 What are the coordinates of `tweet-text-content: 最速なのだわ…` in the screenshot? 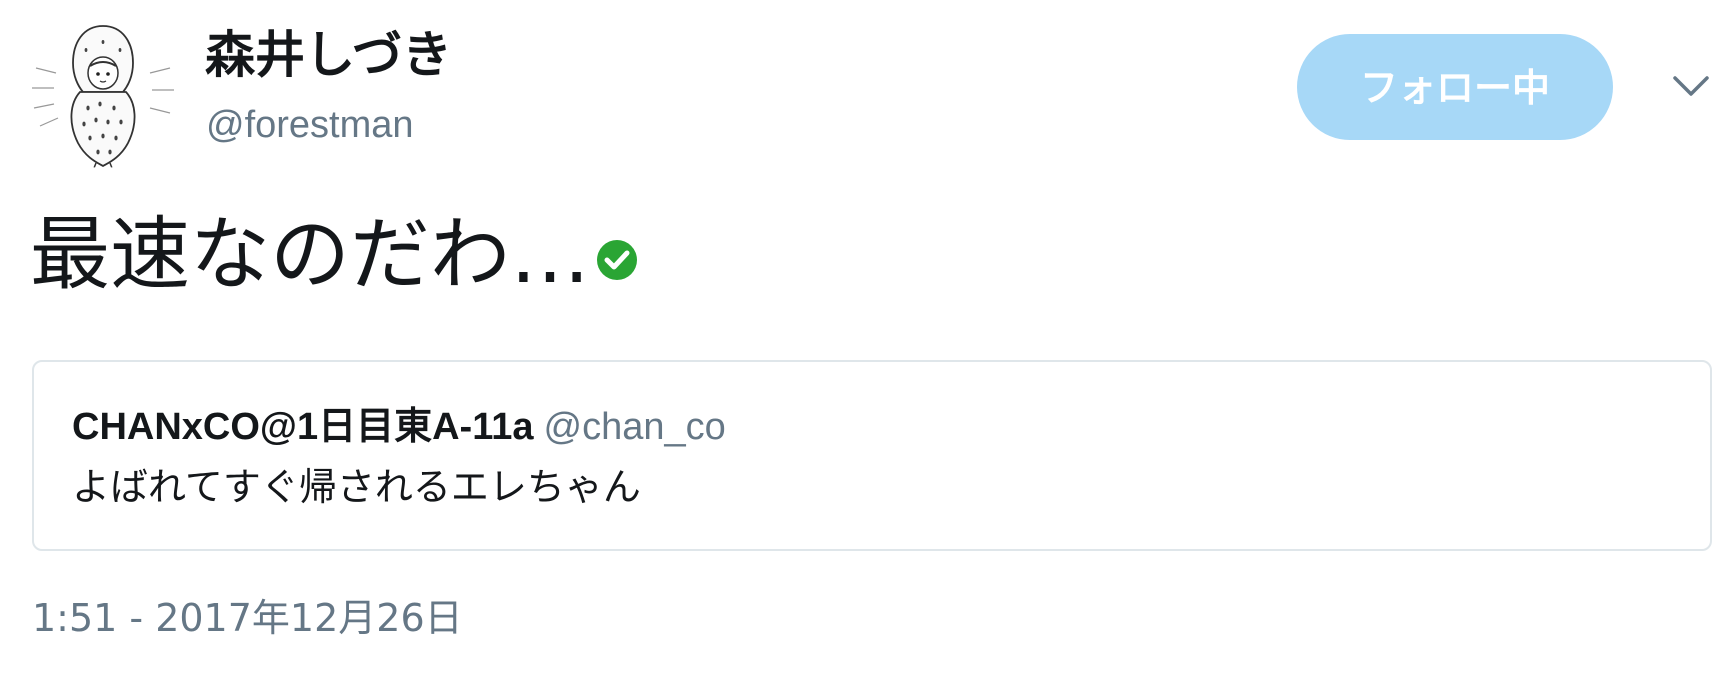 It's located at (310, 254).